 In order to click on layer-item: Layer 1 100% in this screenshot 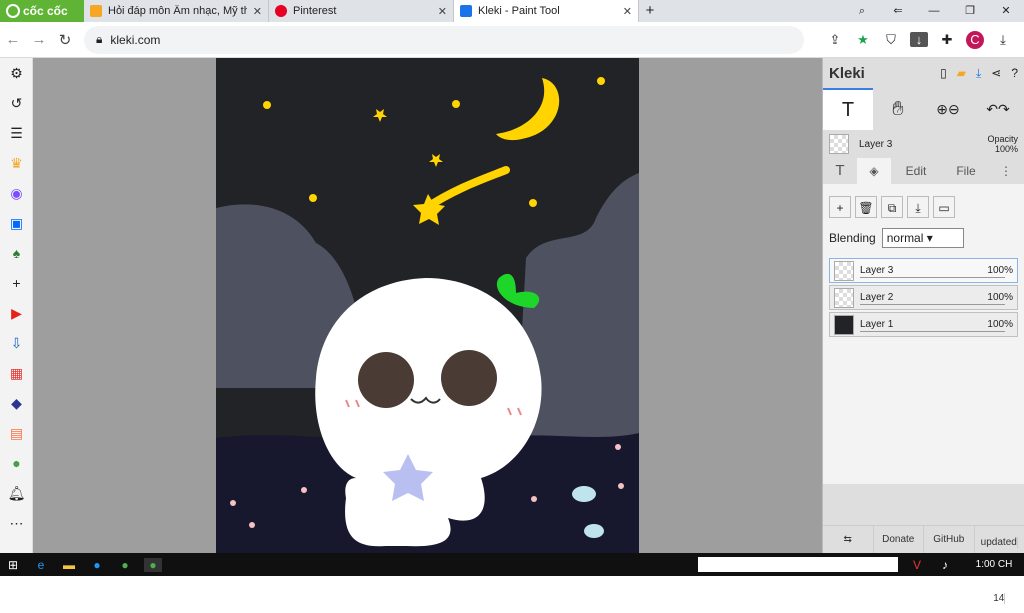, I will do `click(923, 324)`.